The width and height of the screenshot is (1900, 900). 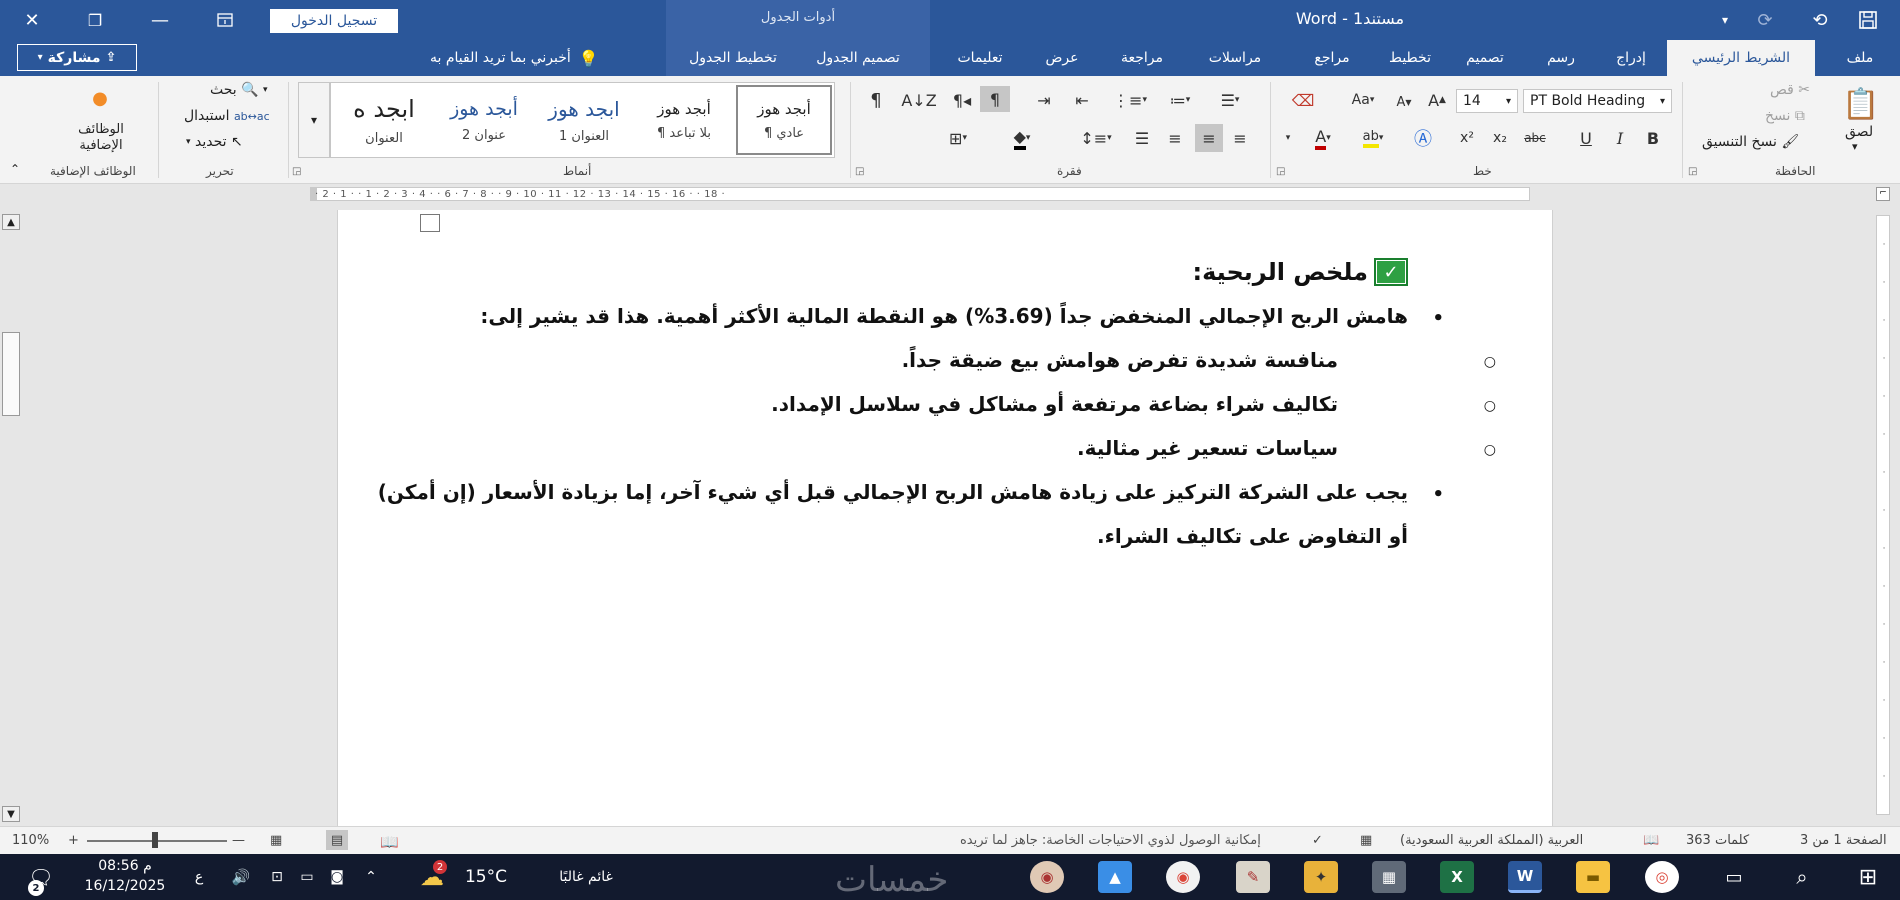 What do you see at coordinates (1802, 877) in the screenshot?
I see `search-icon: ⌕` at bounding box center [1802, 877].